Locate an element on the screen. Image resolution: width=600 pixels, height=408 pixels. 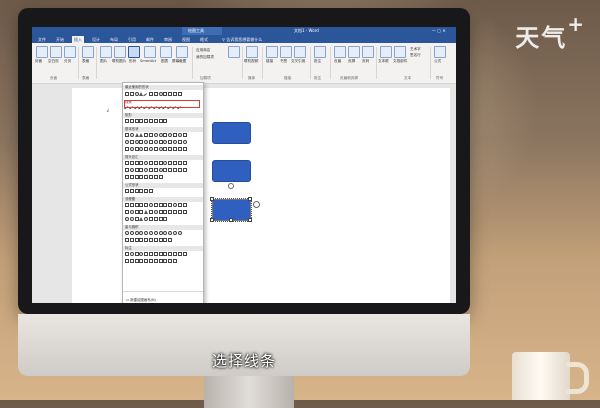
link-button is located at coordinates (272, 52).